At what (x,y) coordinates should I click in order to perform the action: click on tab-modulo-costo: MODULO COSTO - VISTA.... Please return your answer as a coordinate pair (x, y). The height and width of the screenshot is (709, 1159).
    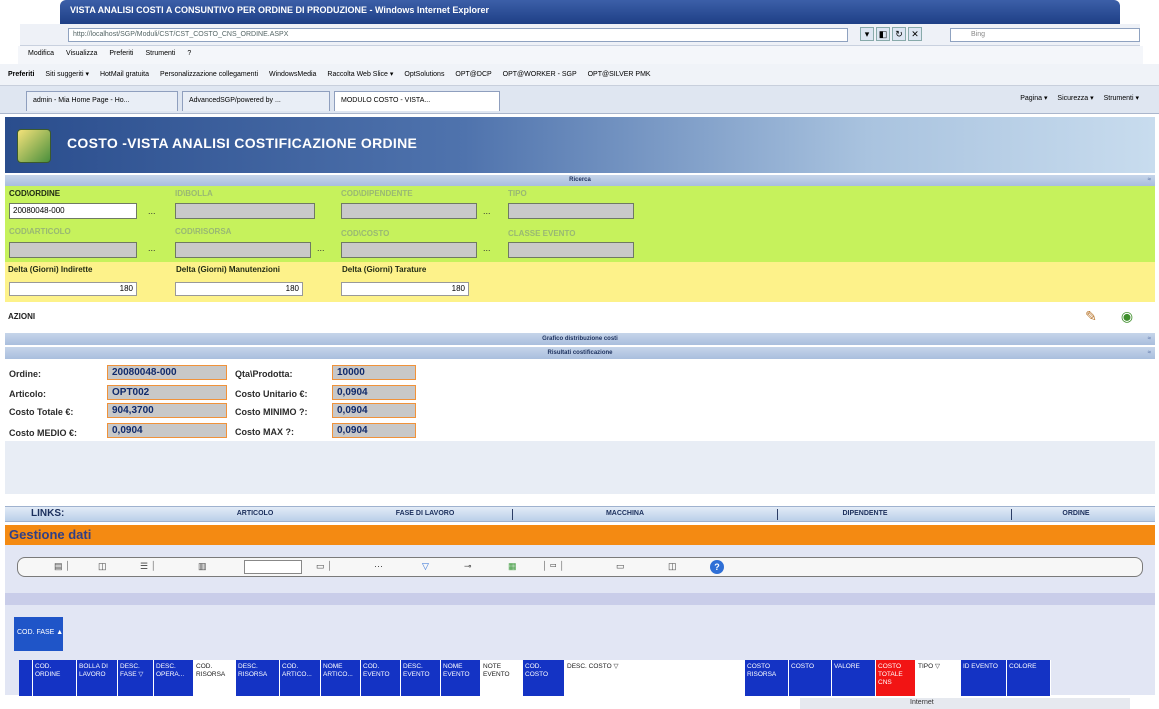
    Looking at the image, I should click on (417, 101).